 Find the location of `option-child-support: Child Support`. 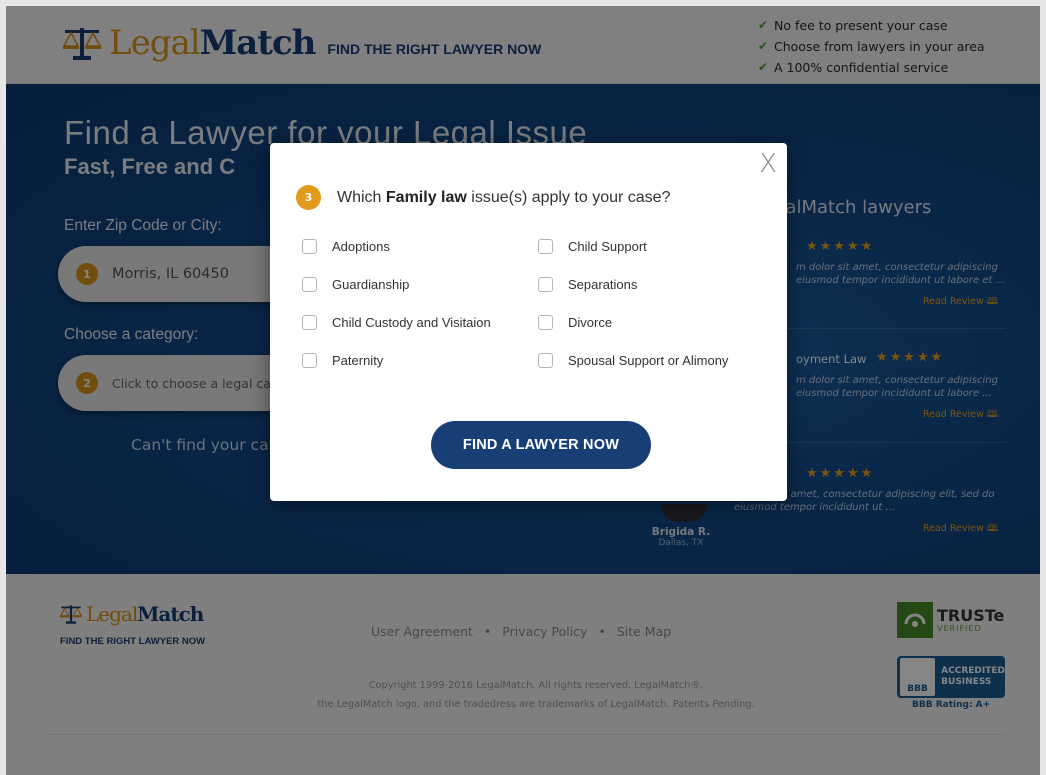

option-child-support: Child Support is located at coordinates (592, 246).